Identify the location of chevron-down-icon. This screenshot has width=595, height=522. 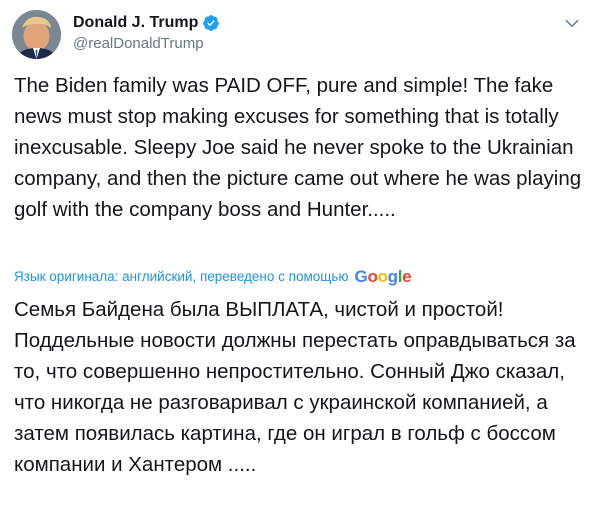
(572, 23).